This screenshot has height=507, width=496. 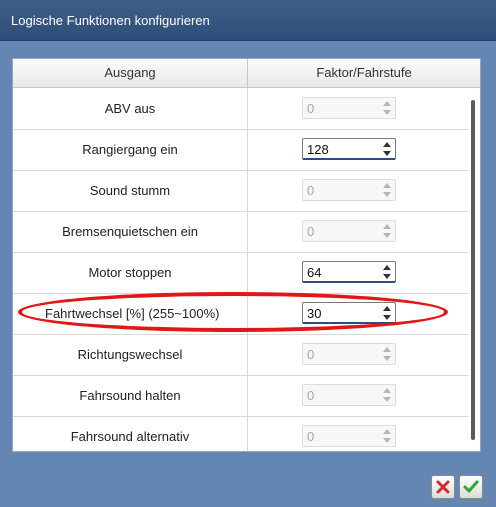 What do you see at coordinates (130, 231) in the screenshot?
I see `row-label: Bremsenquietschen ein` at bounding box center [130, 231].